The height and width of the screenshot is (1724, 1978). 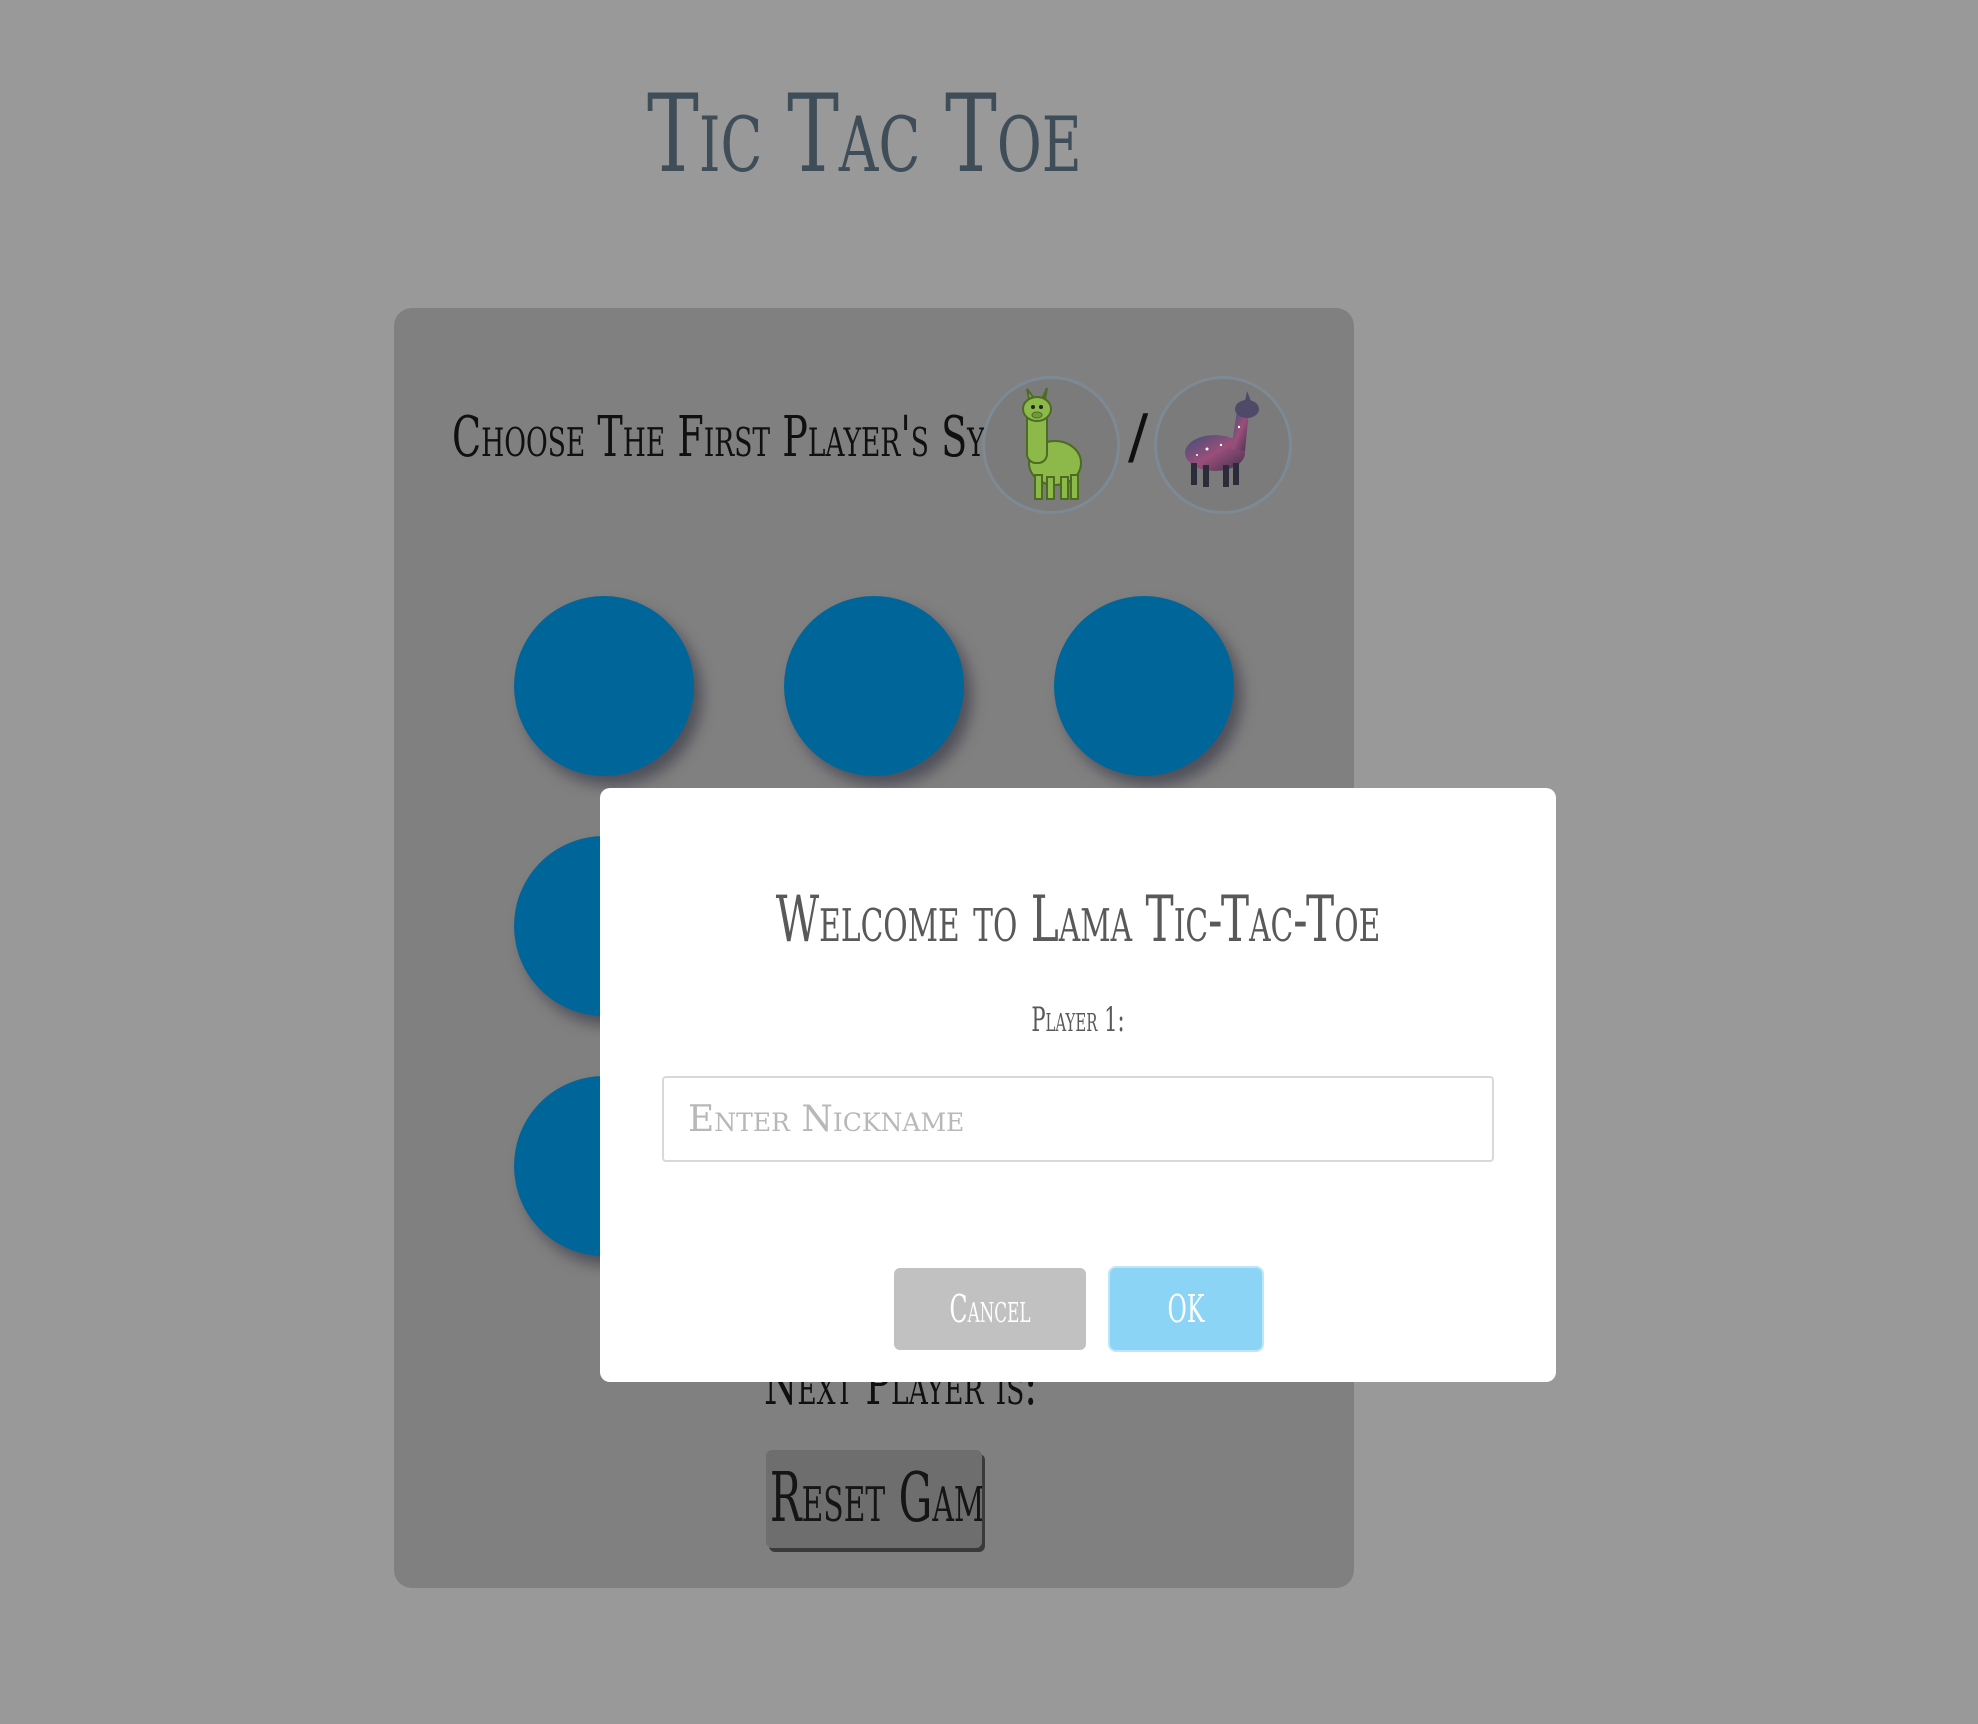 I want to click on nickname-input, so click(x=1078, y=1119).